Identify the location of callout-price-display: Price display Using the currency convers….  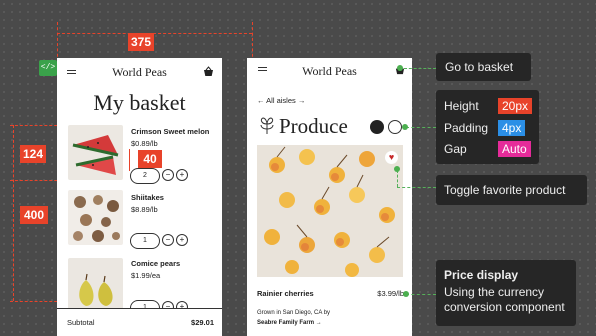
(506, 293).